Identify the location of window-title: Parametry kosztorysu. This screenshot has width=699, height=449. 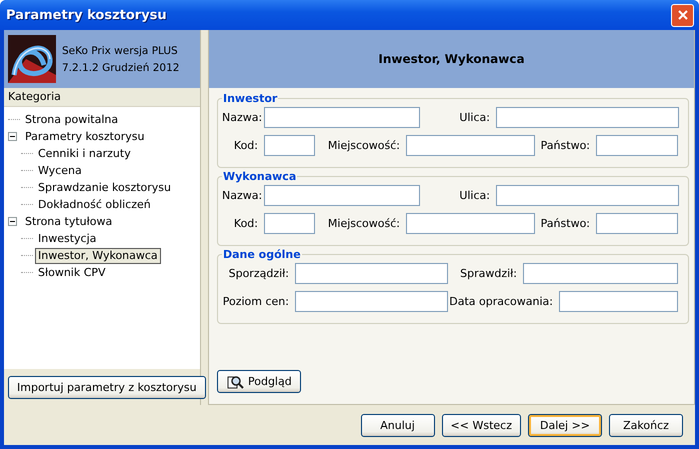
(86, 15).